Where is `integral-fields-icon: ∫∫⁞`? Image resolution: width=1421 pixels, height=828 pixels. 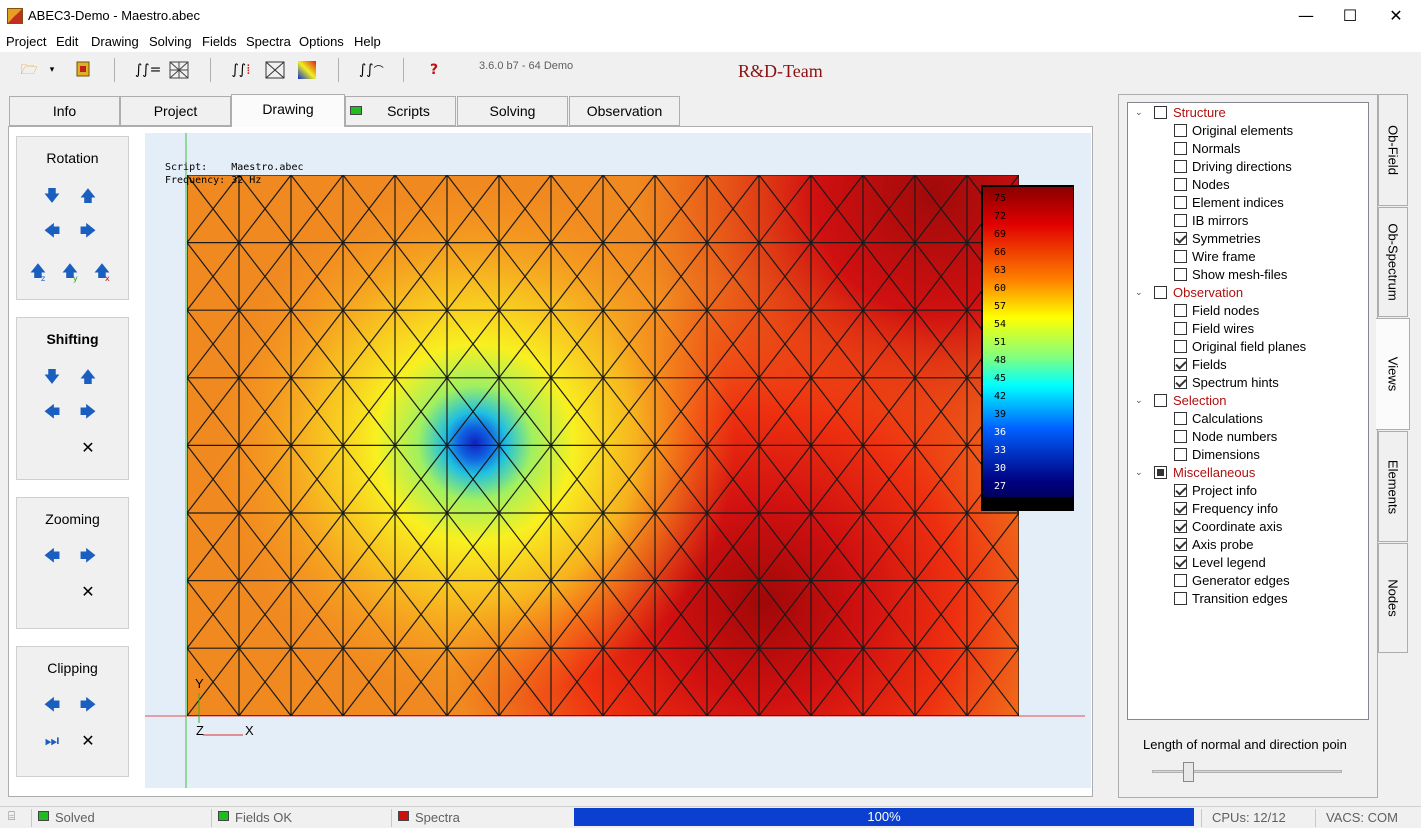 integral-fields-icon: ∫∫⁞ is located at coordinates (241, 70).